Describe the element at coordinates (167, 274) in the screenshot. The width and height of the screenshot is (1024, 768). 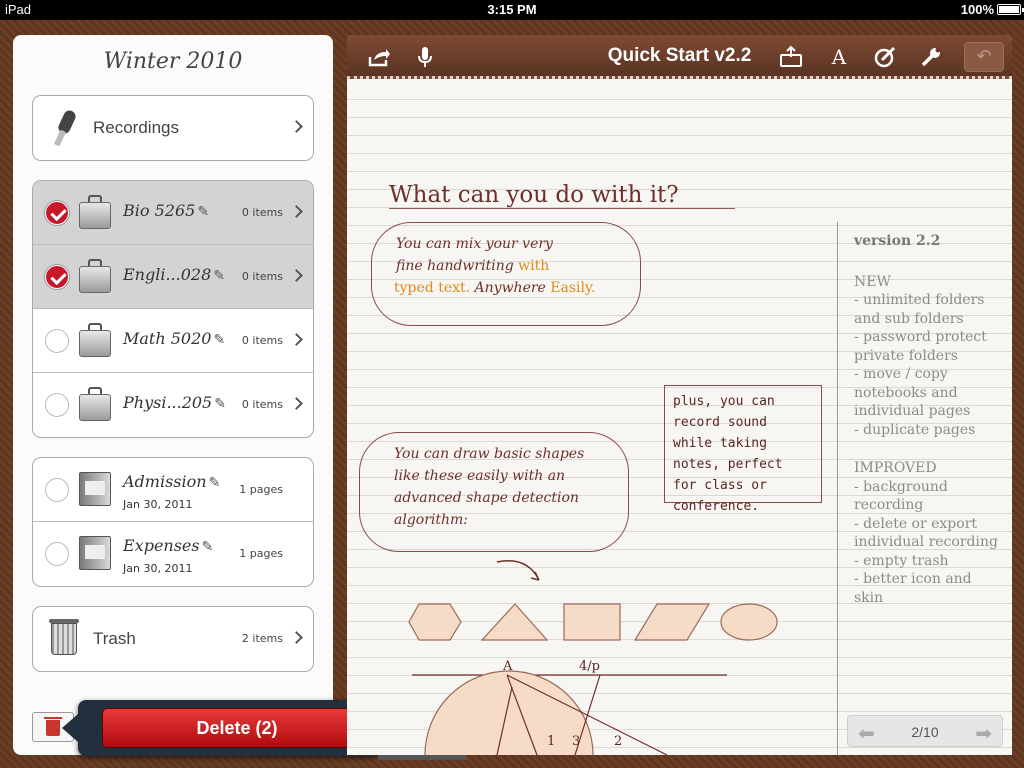
I see `notebook-name: Engli...028` at that location.